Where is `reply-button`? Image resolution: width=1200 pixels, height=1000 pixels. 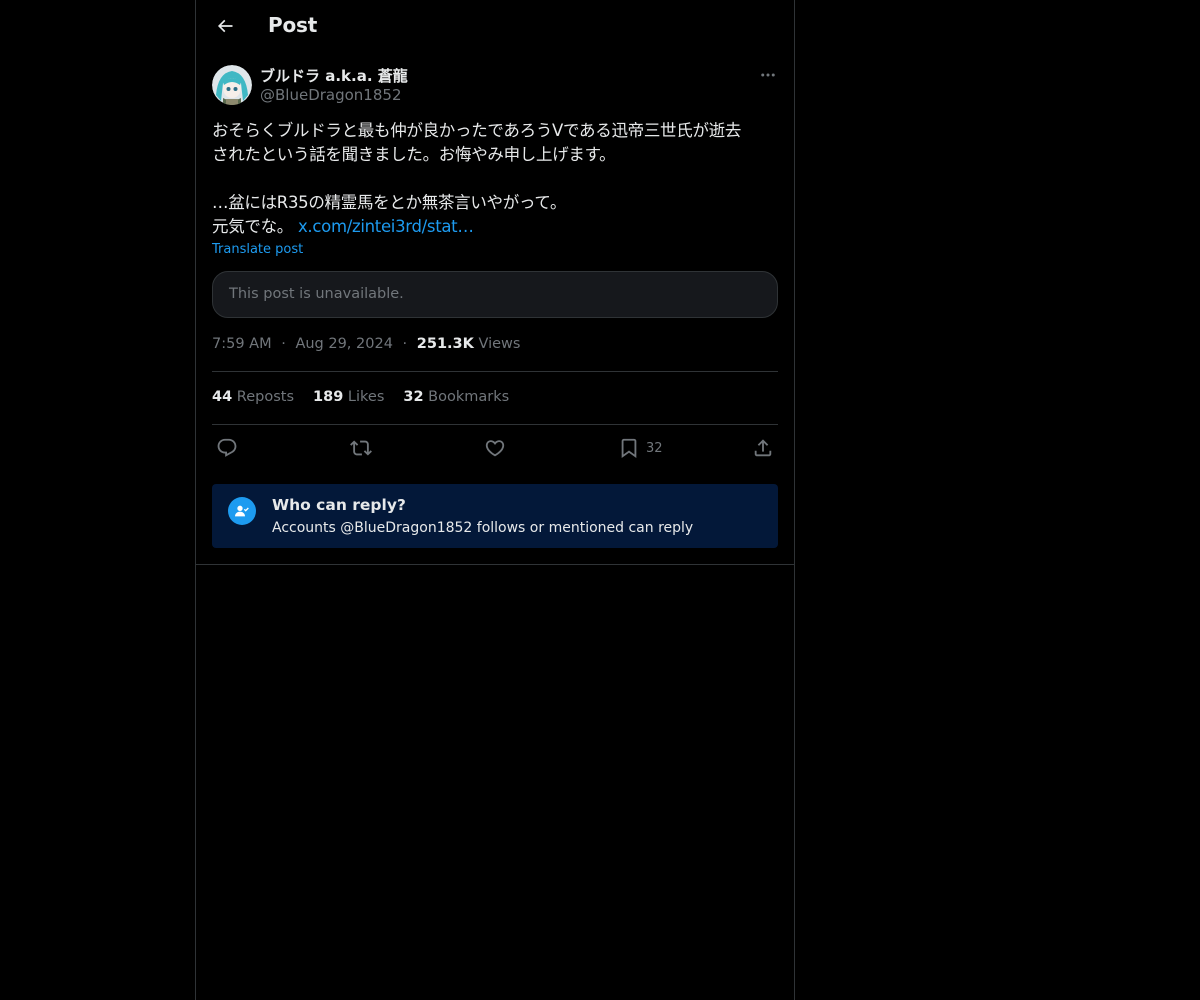
reply-button is located at coordinates (227, 448).